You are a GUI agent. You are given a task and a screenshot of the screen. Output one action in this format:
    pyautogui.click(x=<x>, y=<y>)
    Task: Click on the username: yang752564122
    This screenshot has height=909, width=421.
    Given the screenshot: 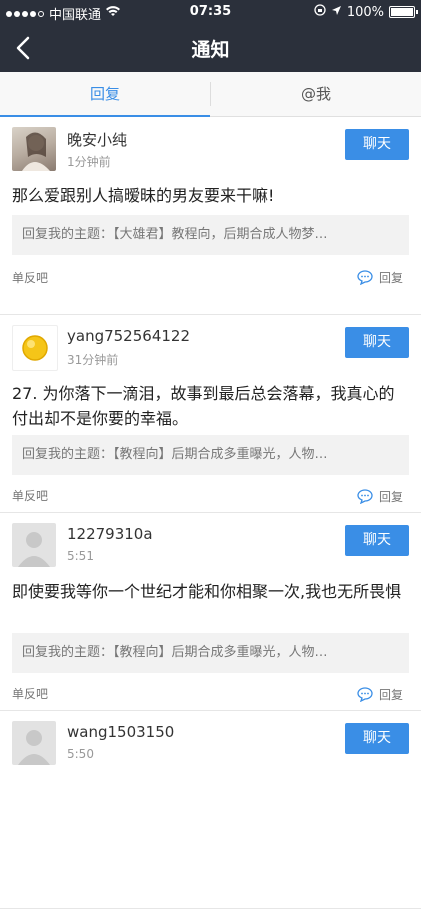 What is the action you would take?
    pyautogui.click(x=128, y=336)
    